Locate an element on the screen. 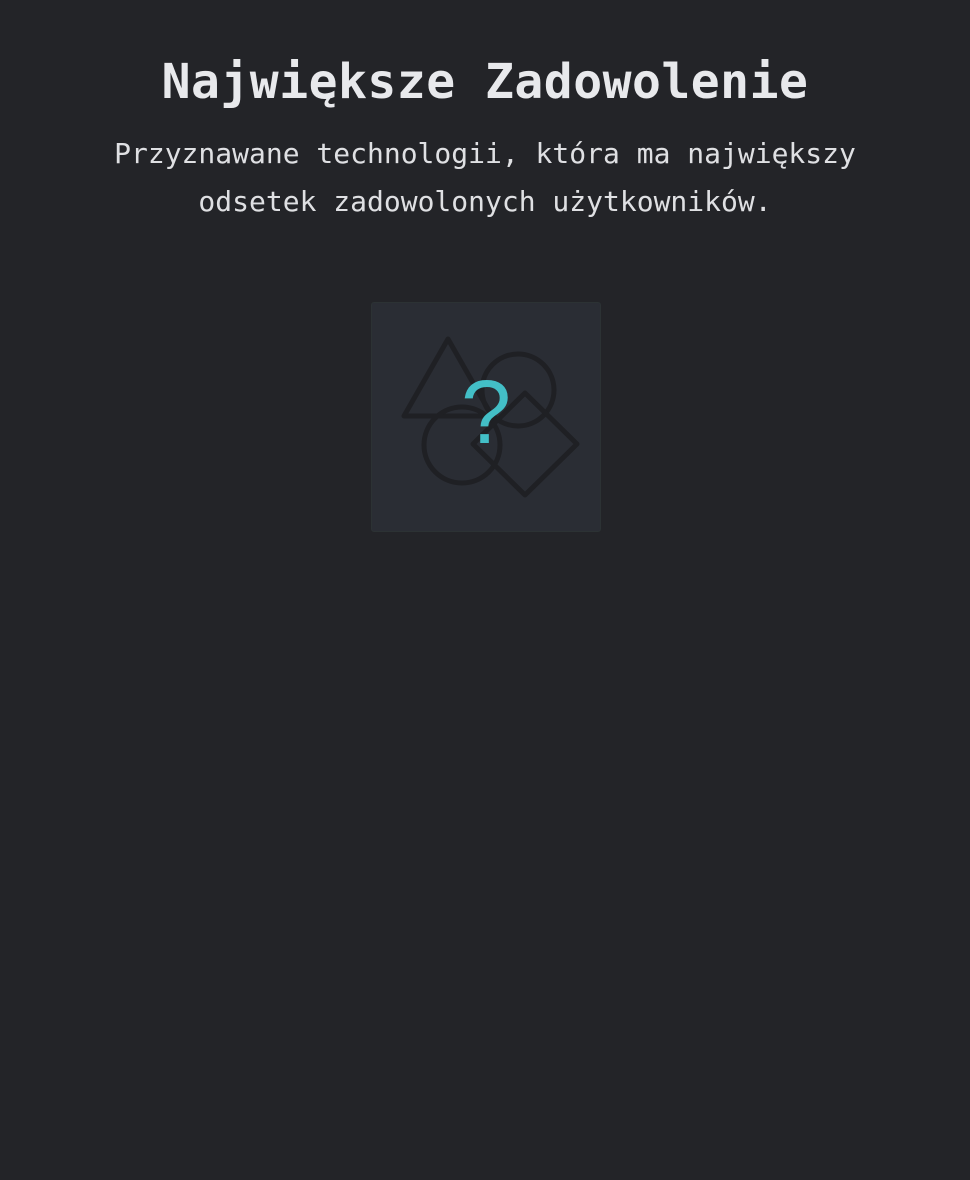 The image size is (970, 1180). question-mark-icon: ? is located at coordinates (486, 413).